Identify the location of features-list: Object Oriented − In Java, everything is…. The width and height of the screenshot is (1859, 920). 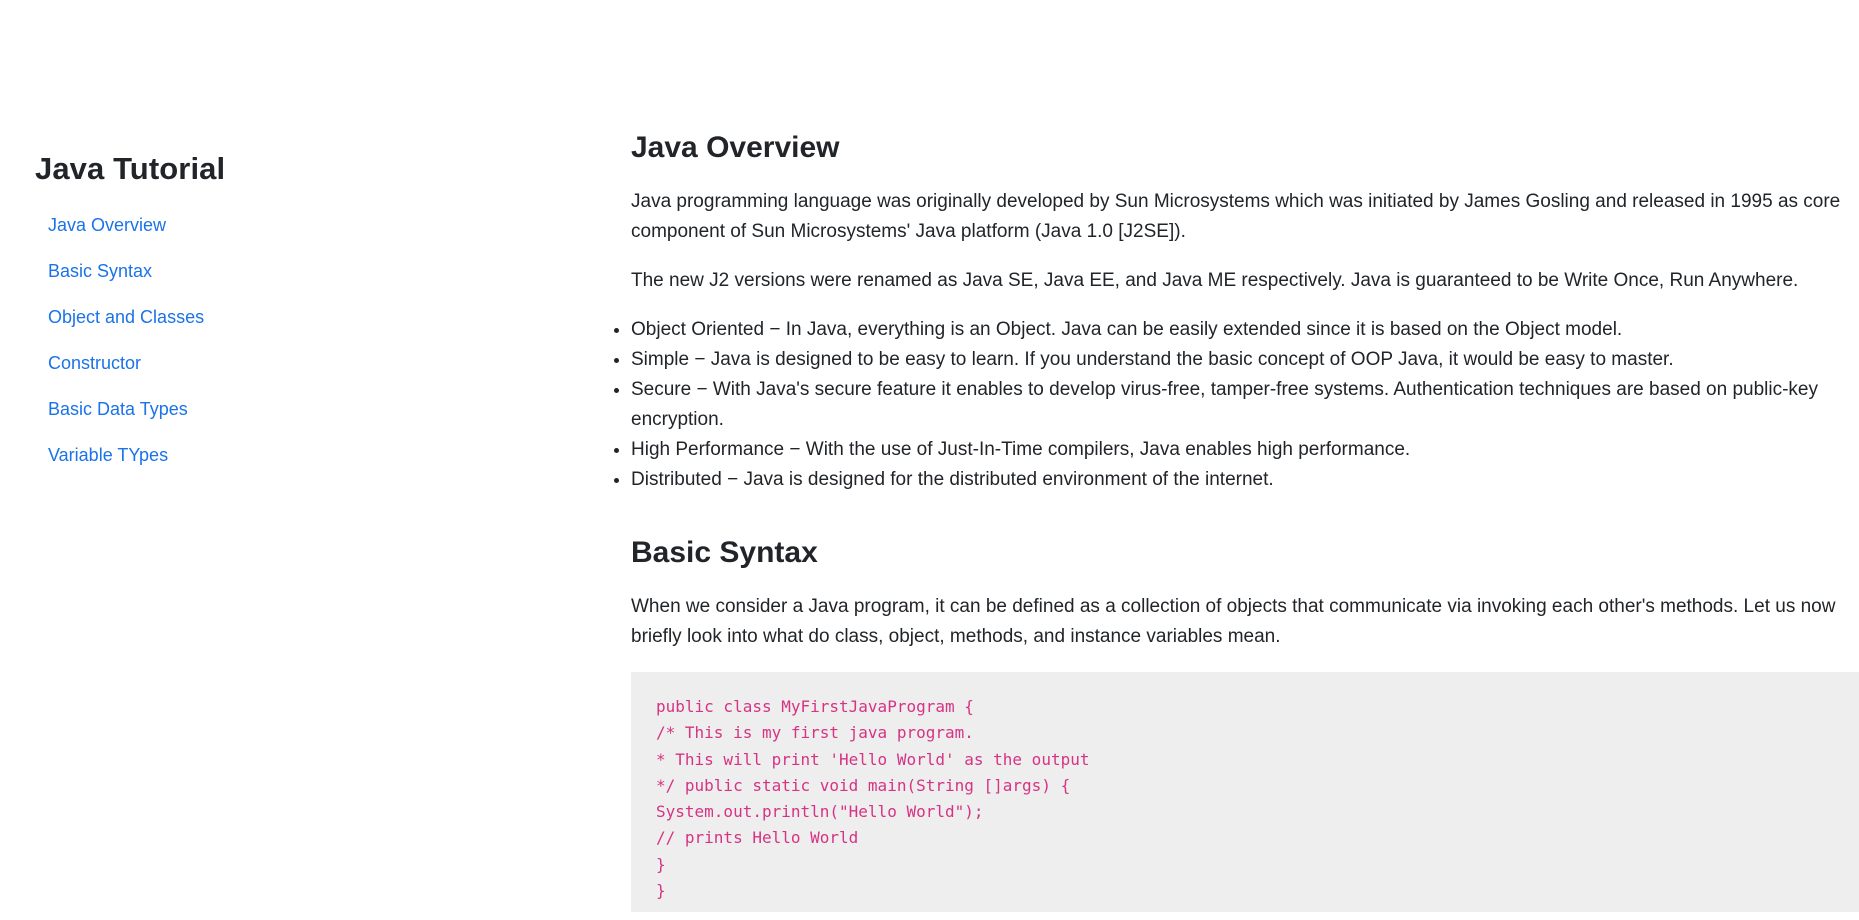
(1233, 405).